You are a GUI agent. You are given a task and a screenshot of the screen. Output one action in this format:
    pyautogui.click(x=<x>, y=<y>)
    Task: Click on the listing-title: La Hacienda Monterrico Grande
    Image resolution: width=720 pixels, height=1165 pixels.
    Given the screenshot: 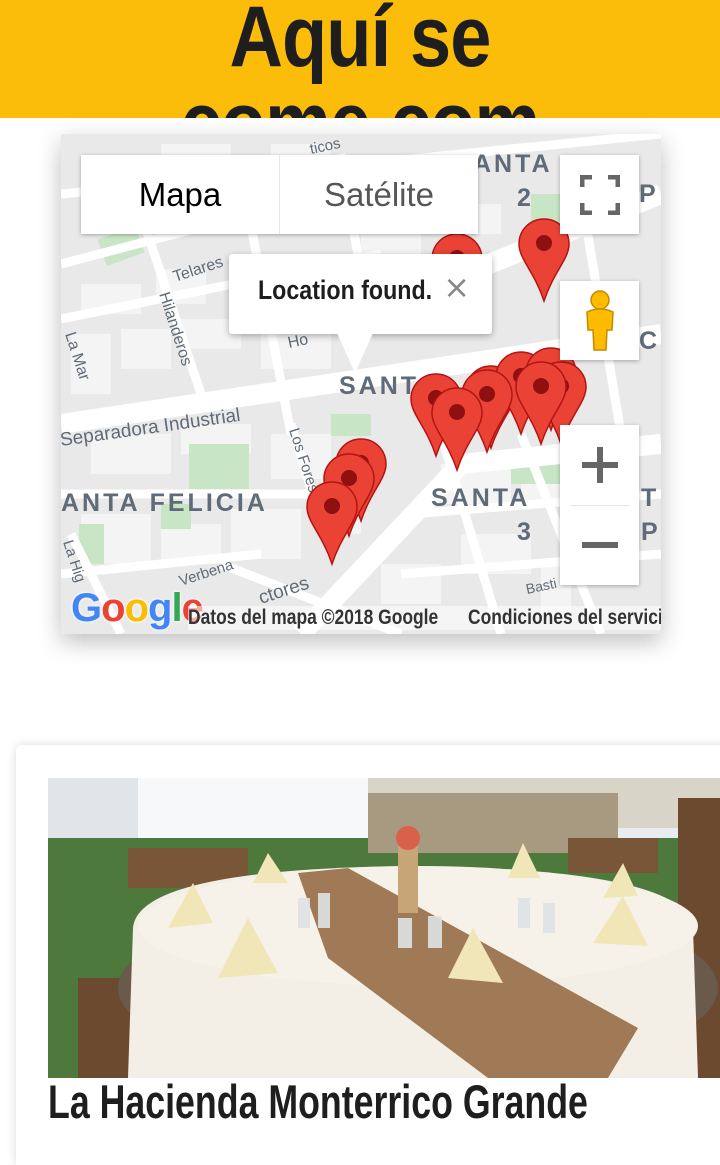 What is the action you would take?
    pyautogui.click(x=318, y=1101)
    